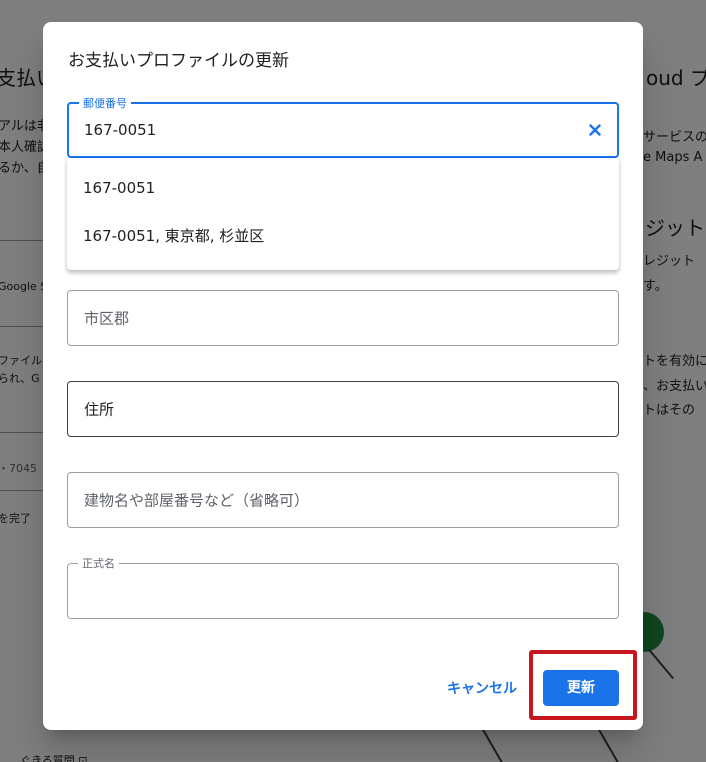 The image size is (706, 762). What do you see at coordinates (343, 409) in the screenshot?
I see `address-field: 住所` at bounding box center [343, 409].